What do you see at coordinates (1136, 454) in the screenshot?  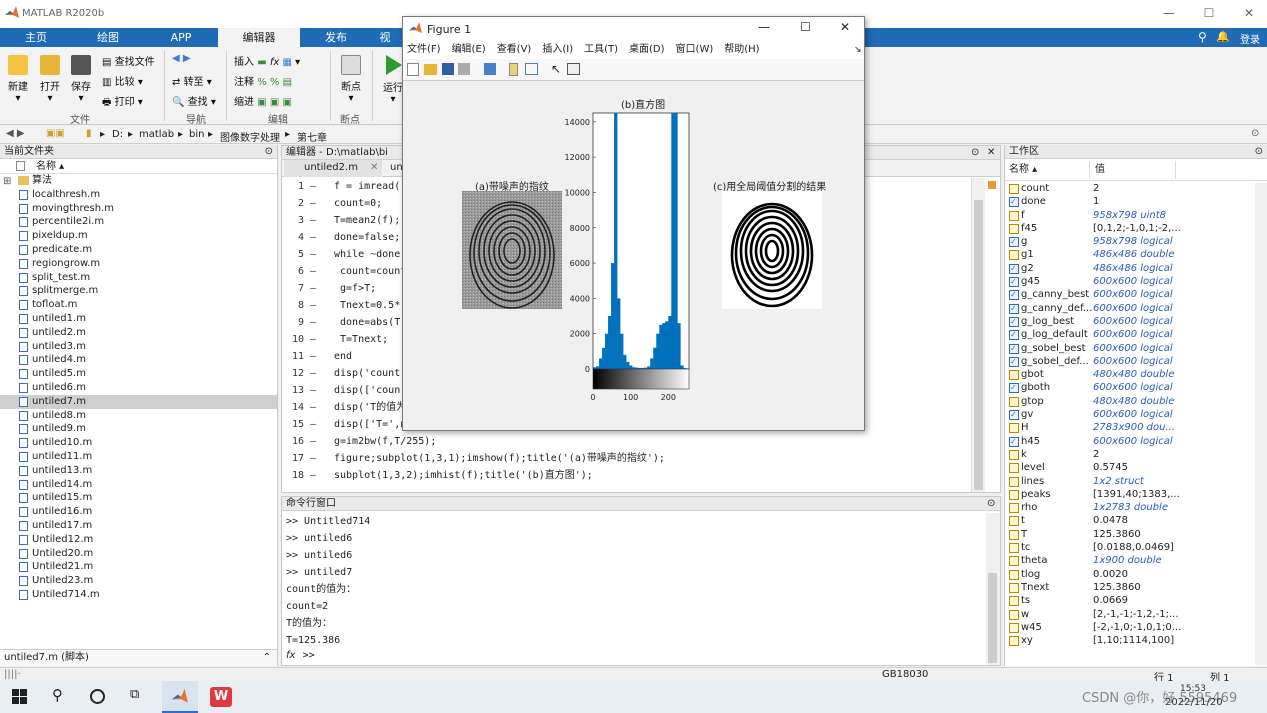 I see `workspace-variable-row: k2` at bounding box center [1136, 454].